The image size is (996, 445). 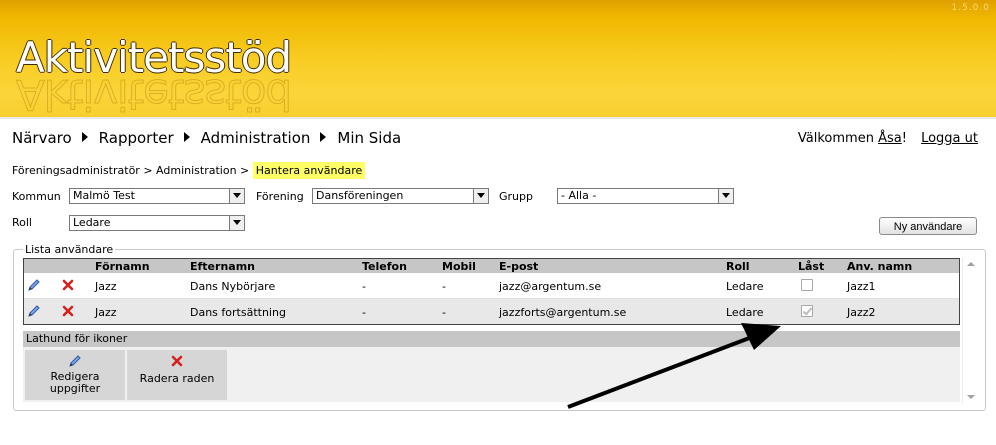 I want to click on annotation-arrow-icon, so click(x=674, y=366).